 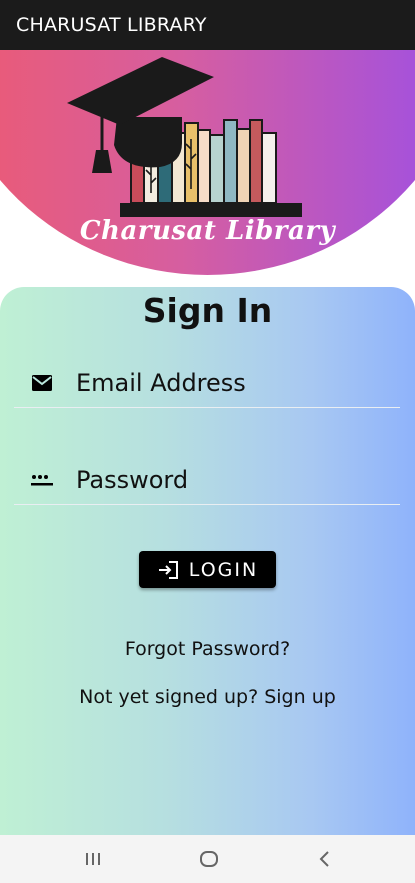 I want to click on password-field, so click(x=207, y=480).